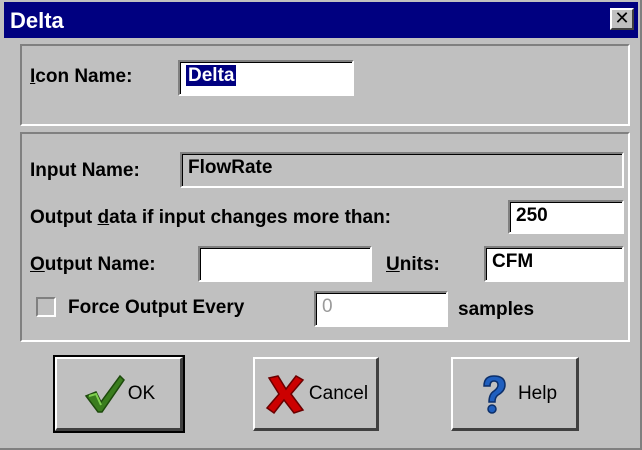  What do you see at coordinates (156, 307) in the screenshot?
I see `force-output-label: Force Output Every` at bounding box center [156, 307].